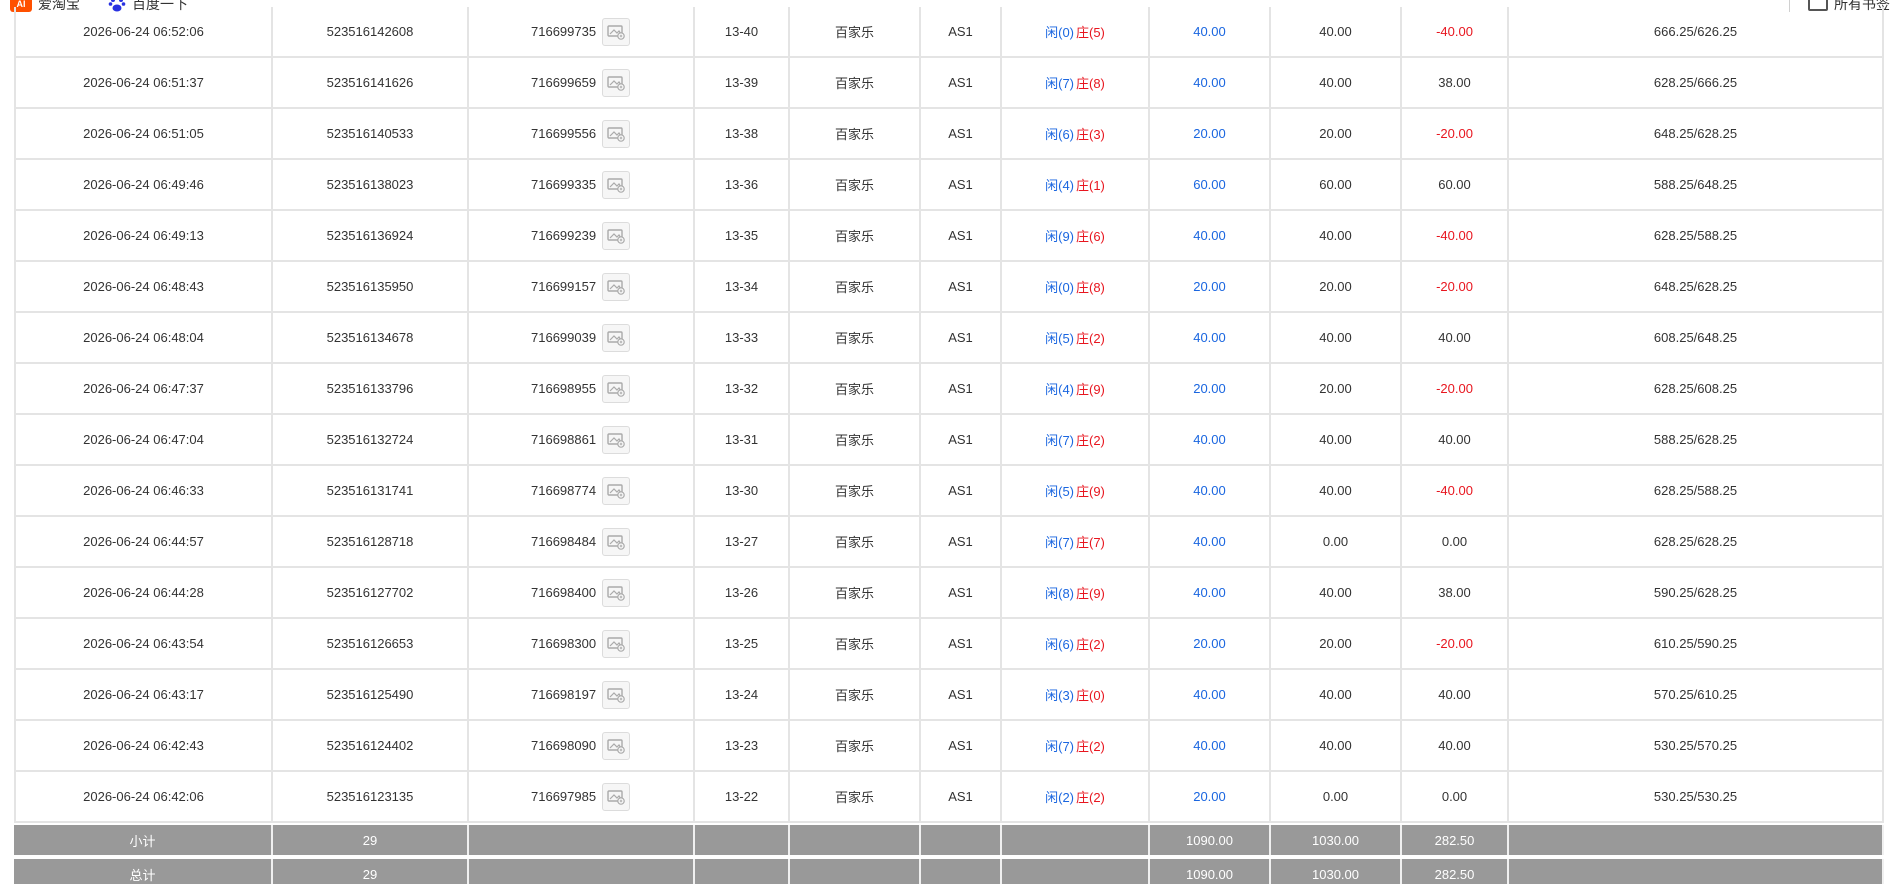 The image size is (1899, 884). What do you see at coordinates (1059, 236) in the screenshot?
I see `player-result: 闲(9)` at bounding box center [1059, 236].